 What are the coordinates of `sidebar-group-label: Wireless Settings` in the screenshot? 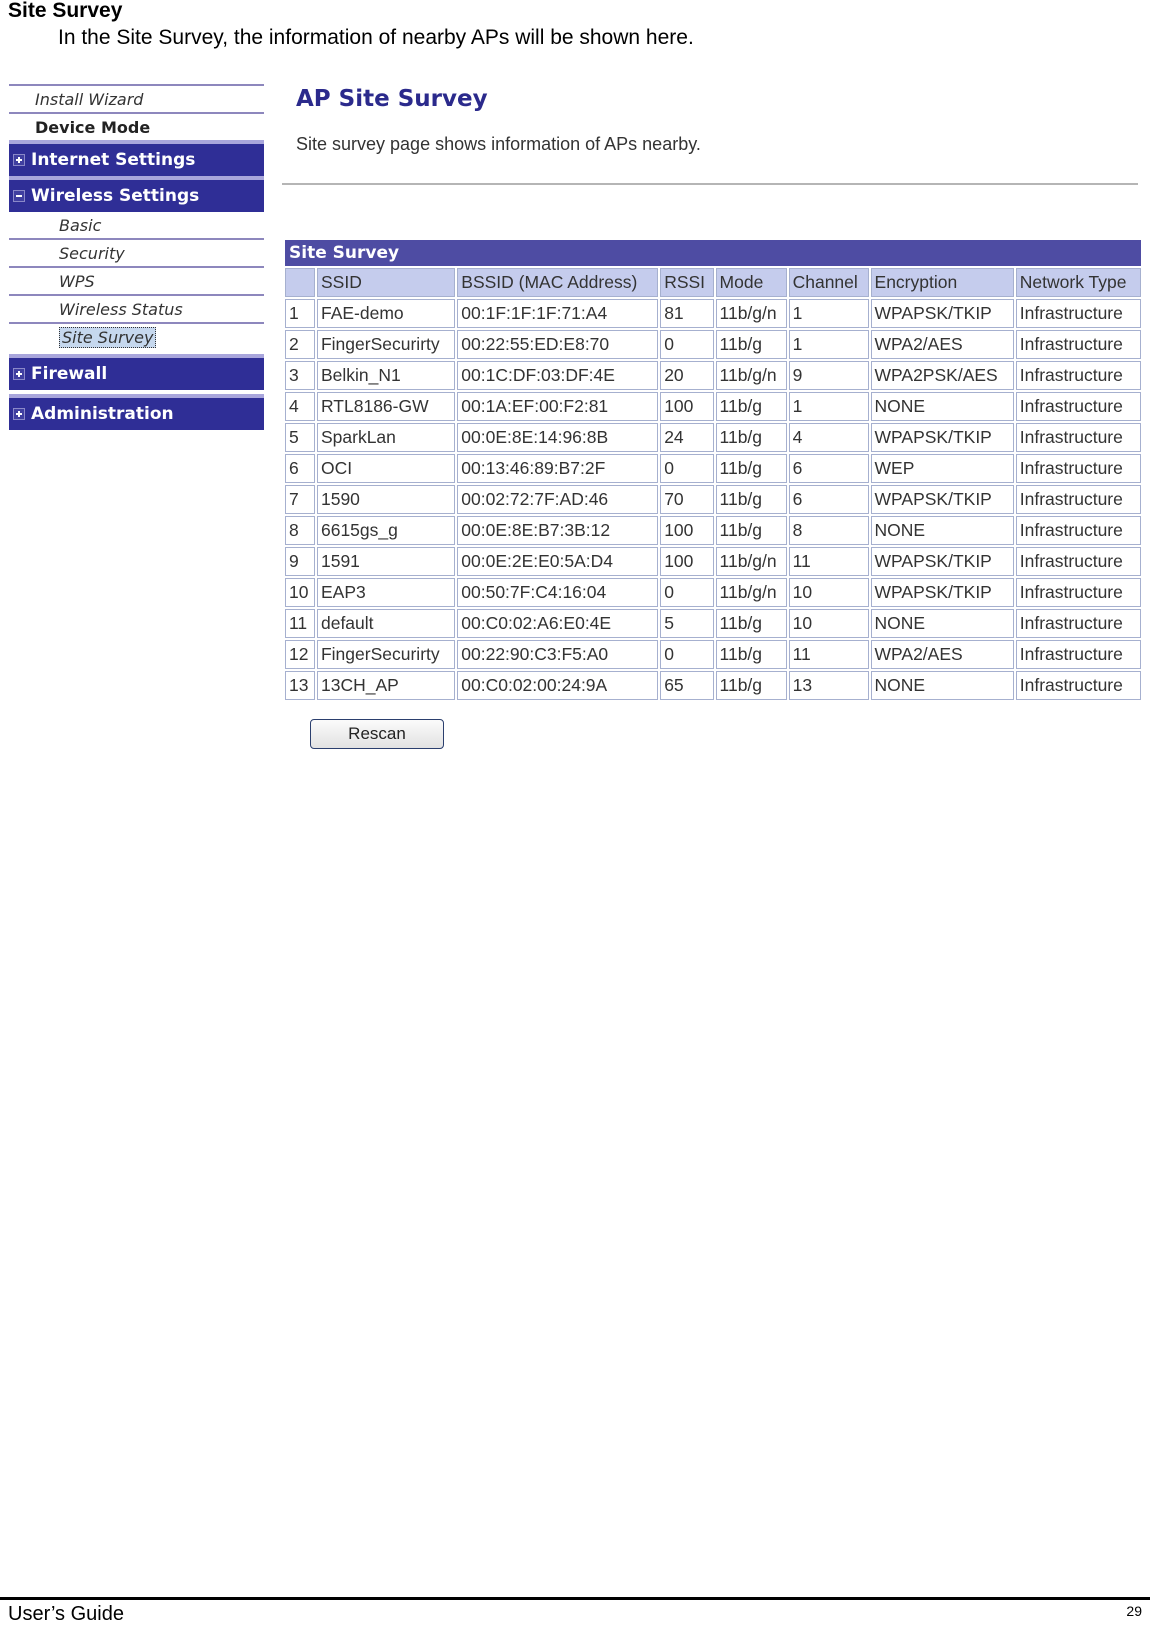 It's located at (115, 196).